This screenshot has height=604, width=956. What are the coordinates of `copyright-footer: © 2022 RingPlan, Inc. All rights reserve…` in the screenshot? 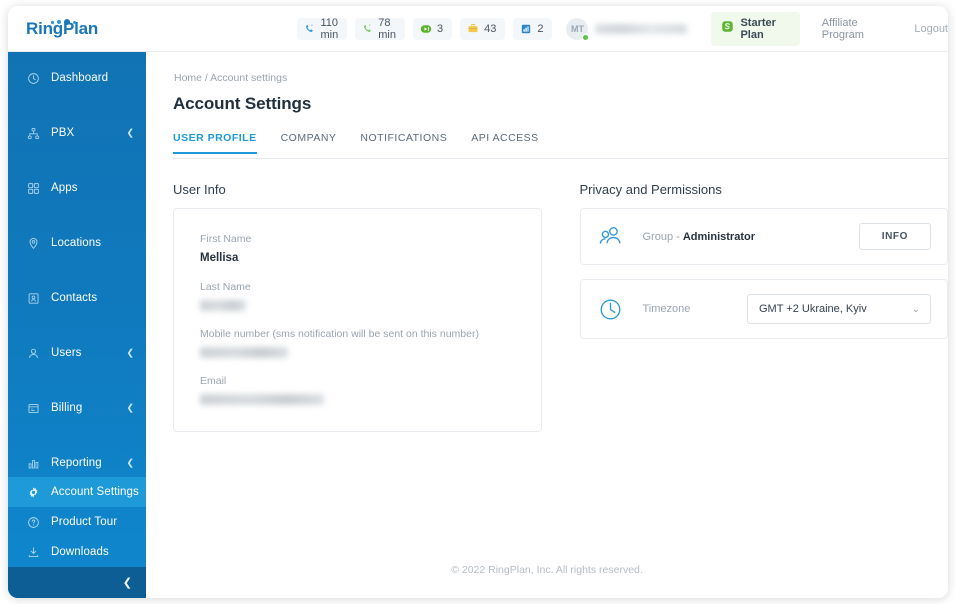 It's located at (547, 570).